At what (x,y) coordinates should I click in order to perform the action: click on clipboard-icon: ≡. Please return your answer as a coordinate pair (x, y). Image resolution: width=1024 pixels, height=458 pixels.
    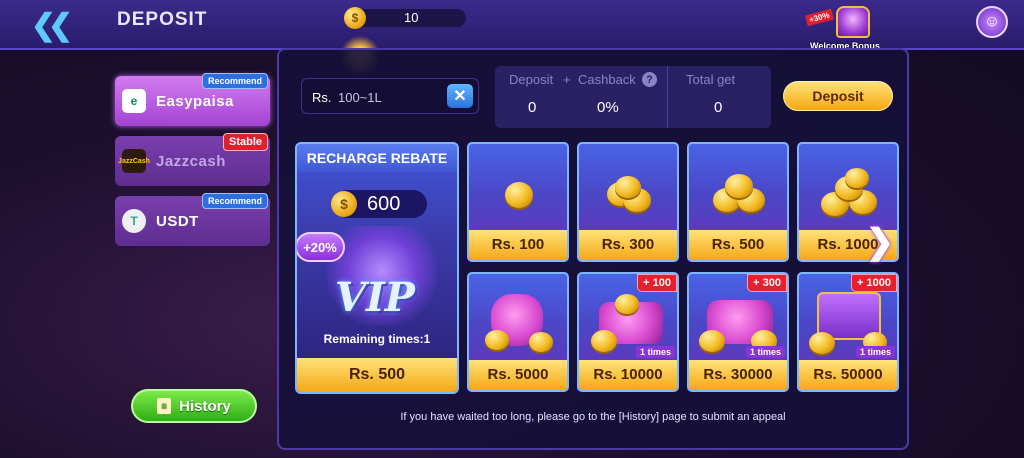
    Looking at the image, I should click on (164, 406).